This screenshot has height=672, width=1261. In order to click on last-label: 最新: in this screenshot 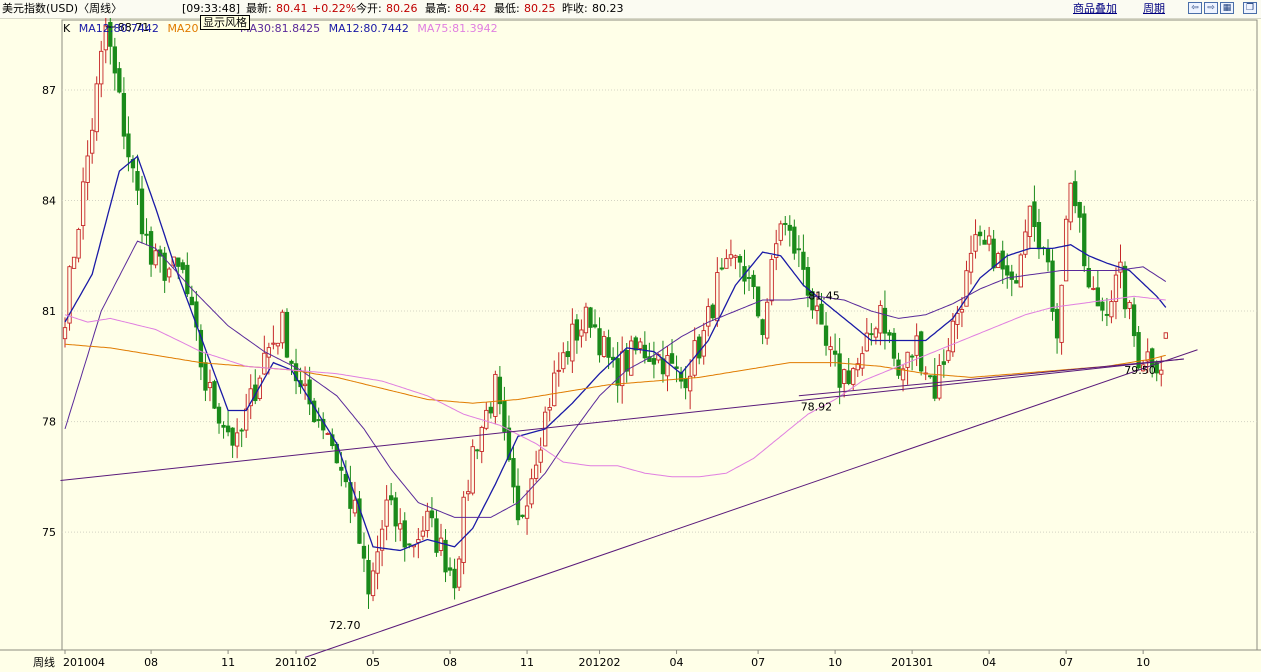, I will do `click(259, 8)`.